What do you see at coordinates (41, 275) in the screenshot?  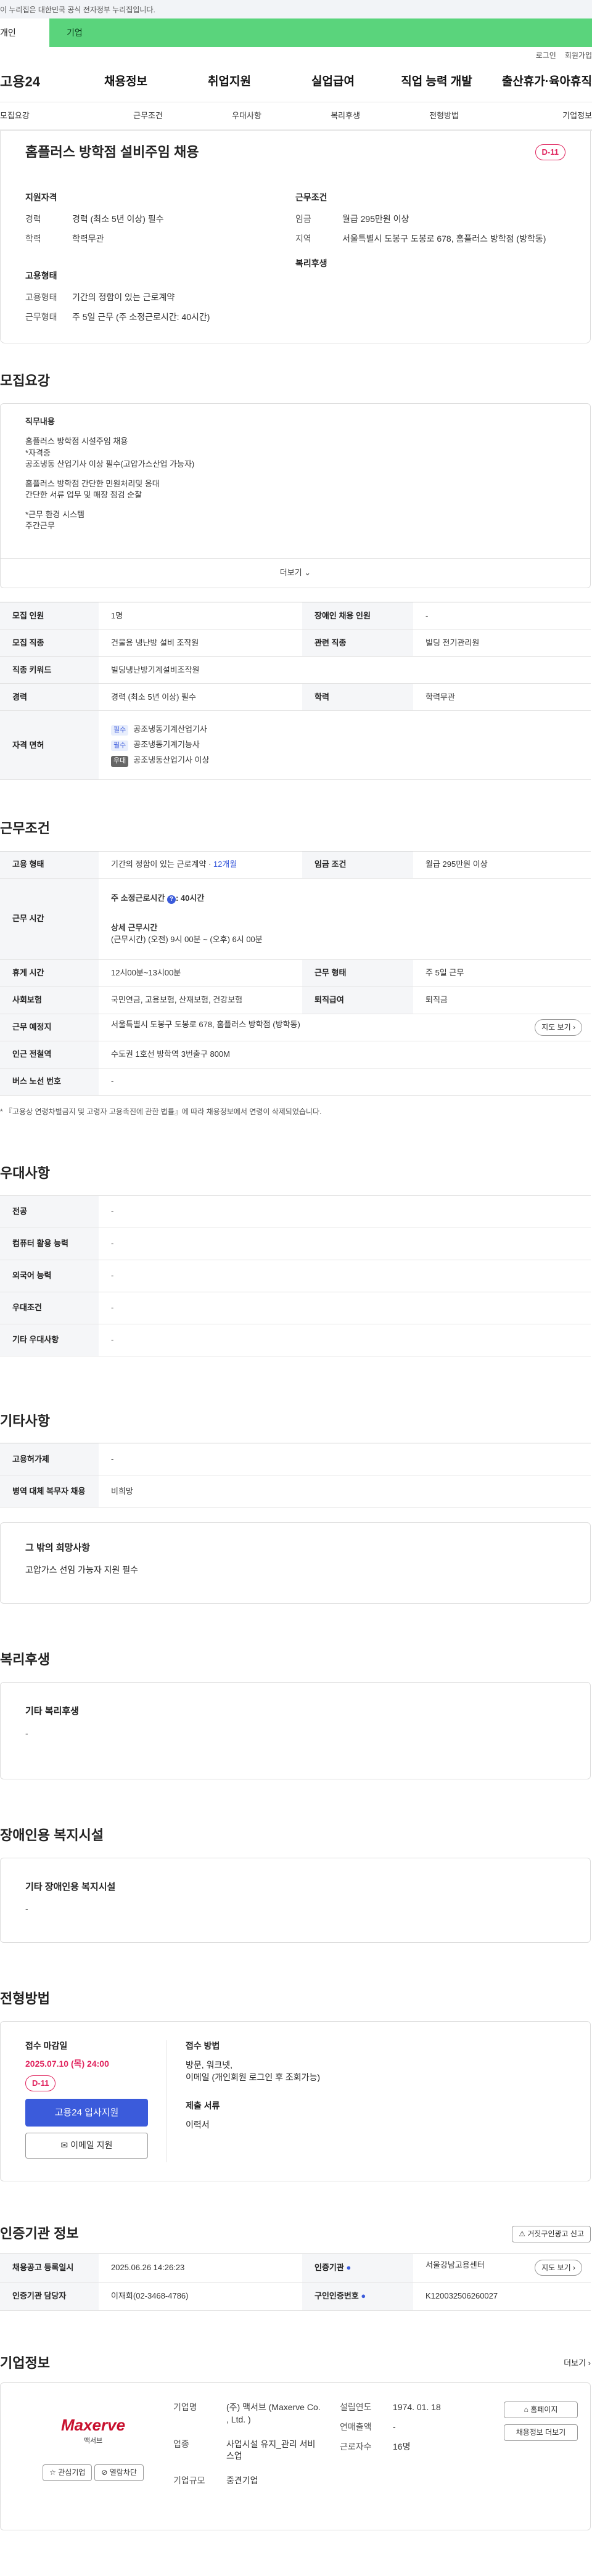 I see `emp-heading: 고용형태` at bounding box center [41, 275].